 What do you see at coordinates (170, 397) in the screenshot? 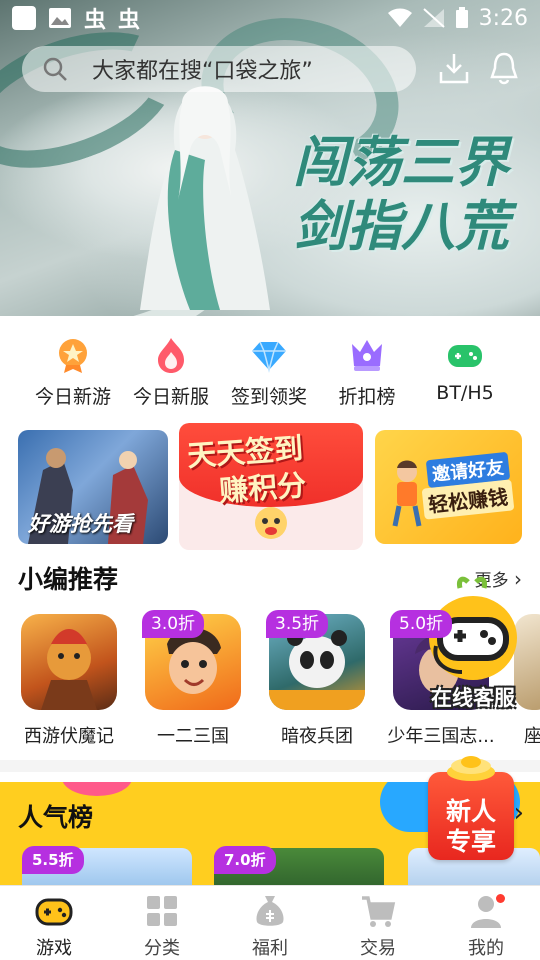
I see `shortcut-label: 今日新服` at bounding box center [170, 397].